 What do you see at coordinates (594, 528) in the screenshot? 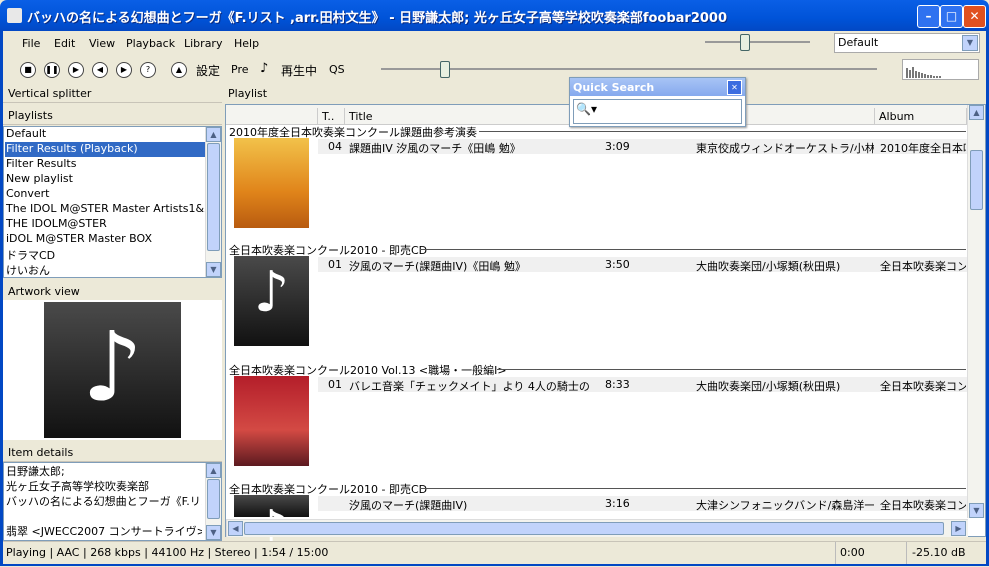
I see `playlist-hscroll-thumb` at bounding box center [594, 528].